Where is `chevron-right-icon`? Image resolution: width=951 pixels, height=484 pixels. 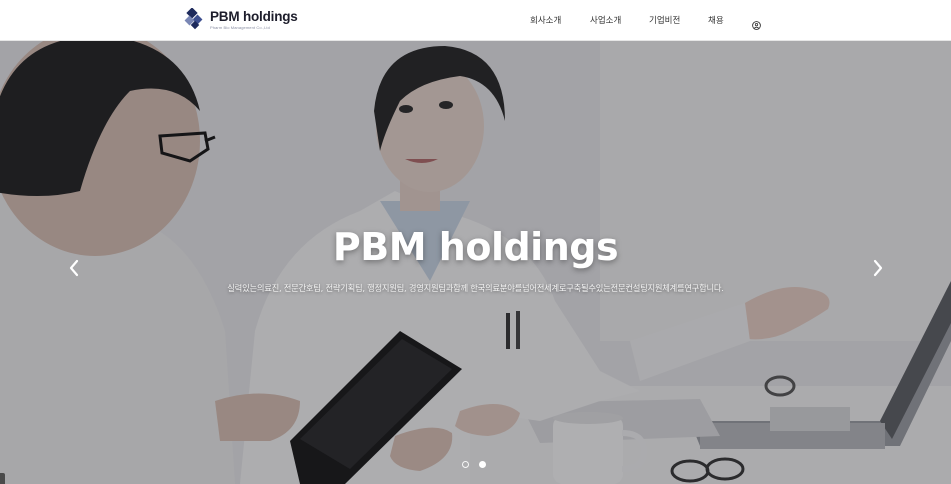 chevron-right-icon is located at coordinates (878, 268).